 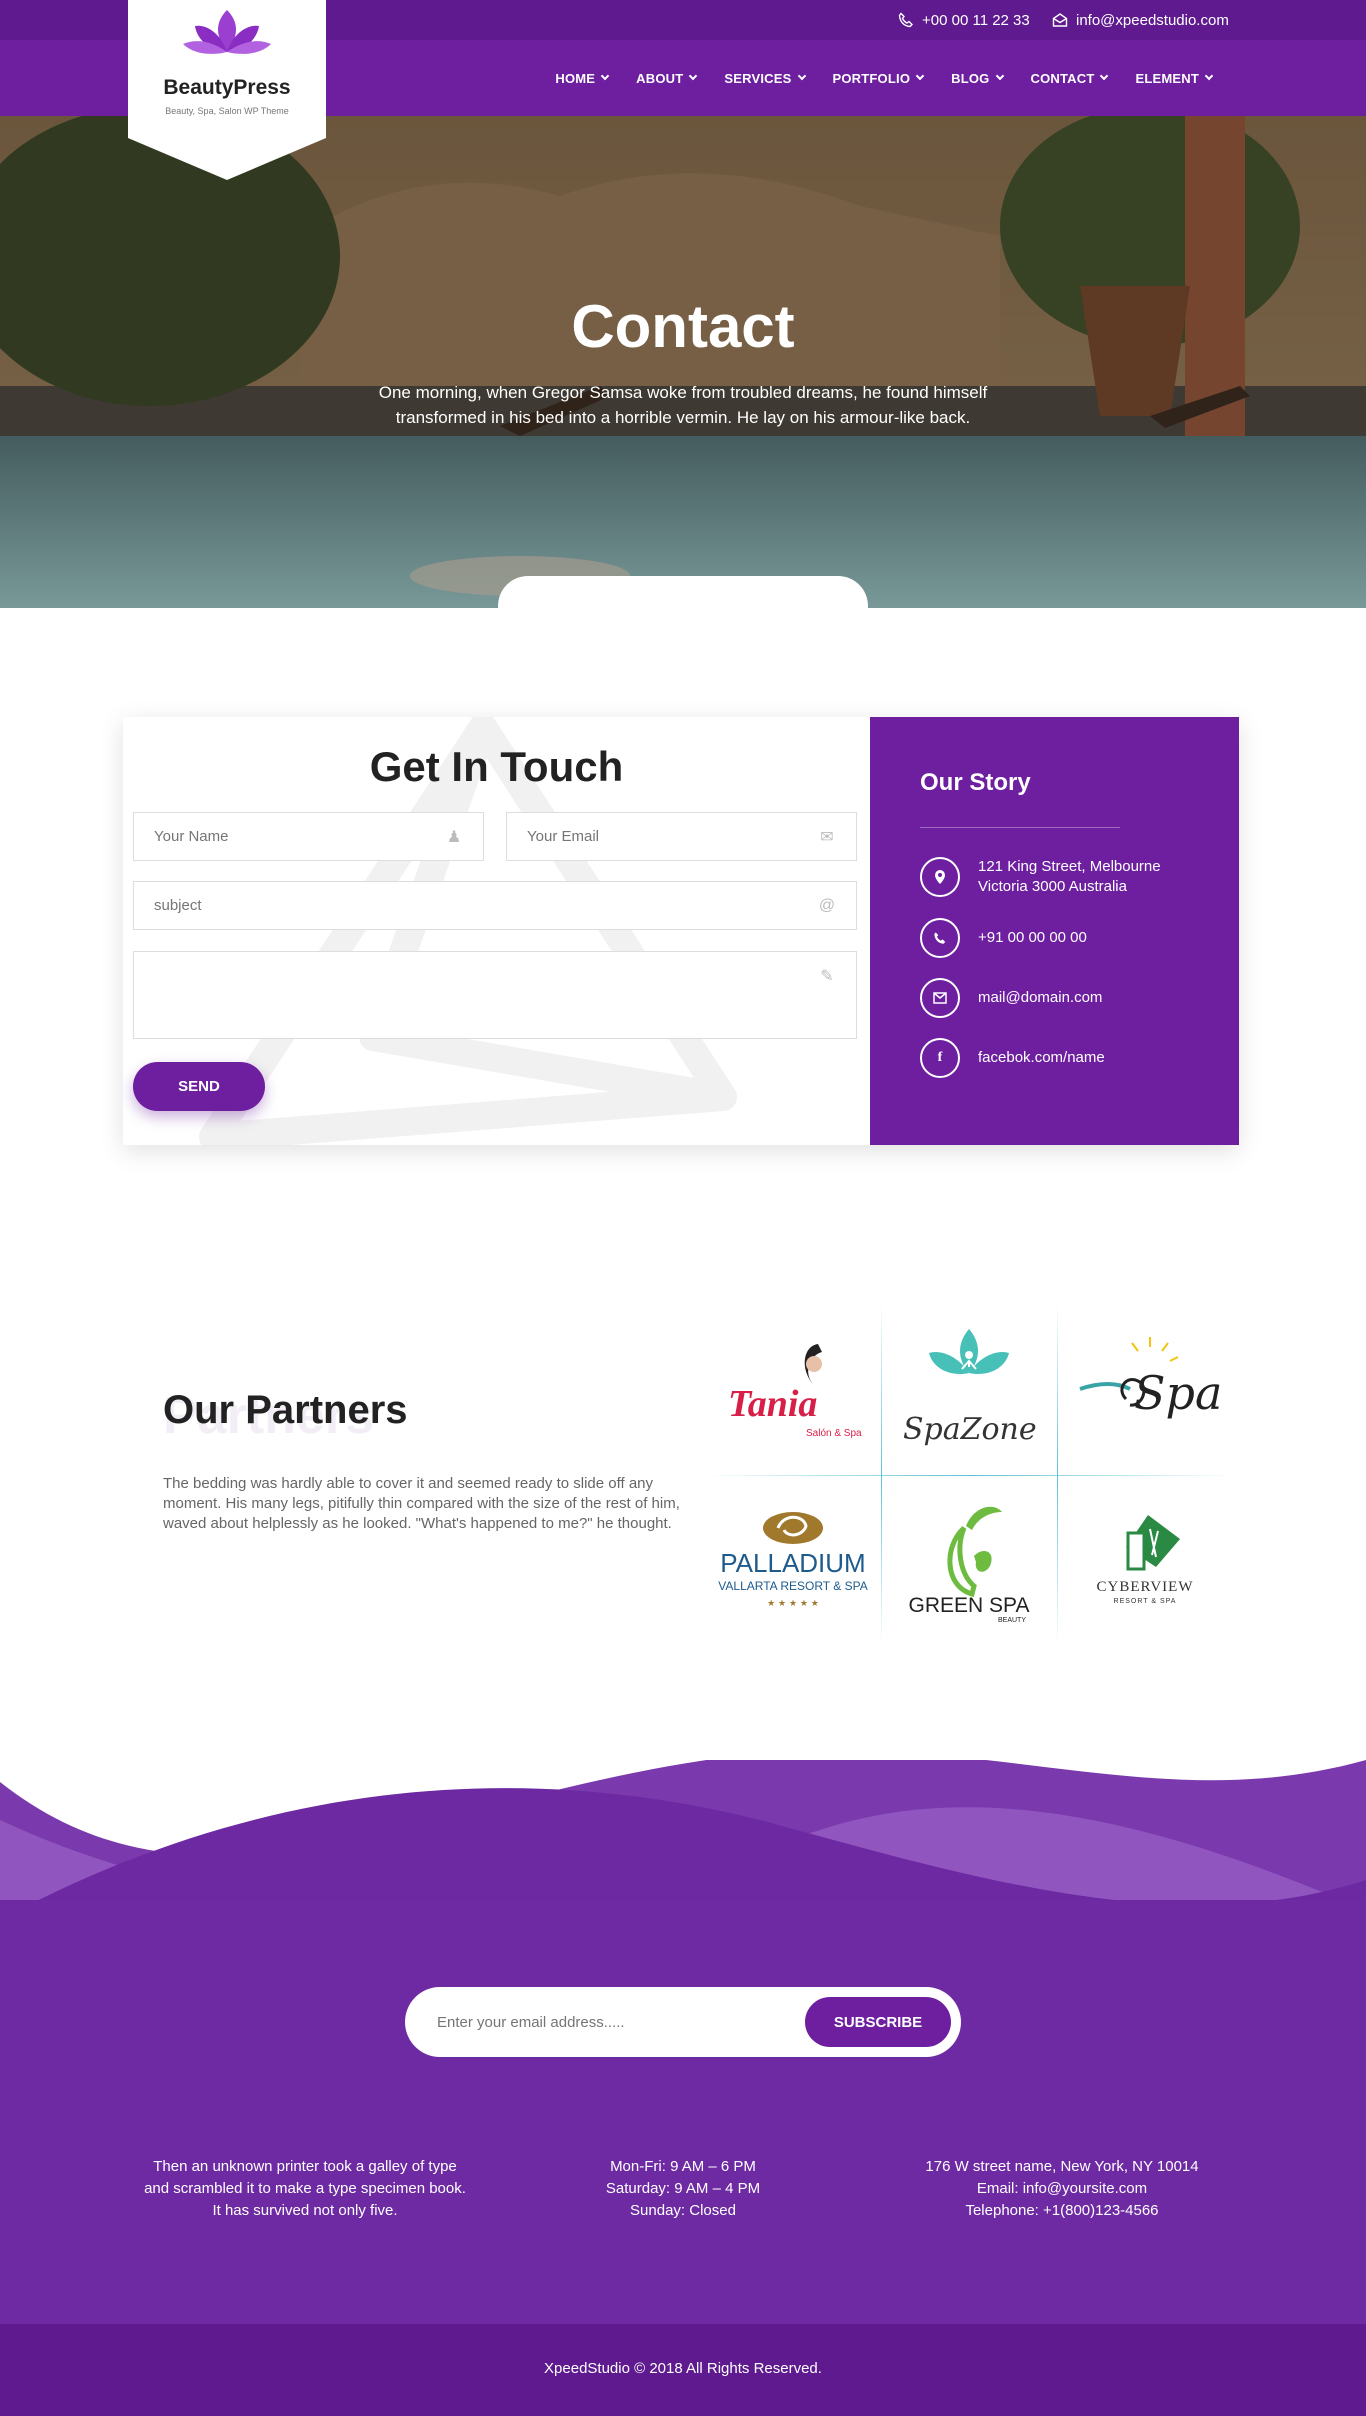 What do you see at coordinates (940, 877) in the screenshot?
I see `map-pin-icon` at bounding box center [940, 877].